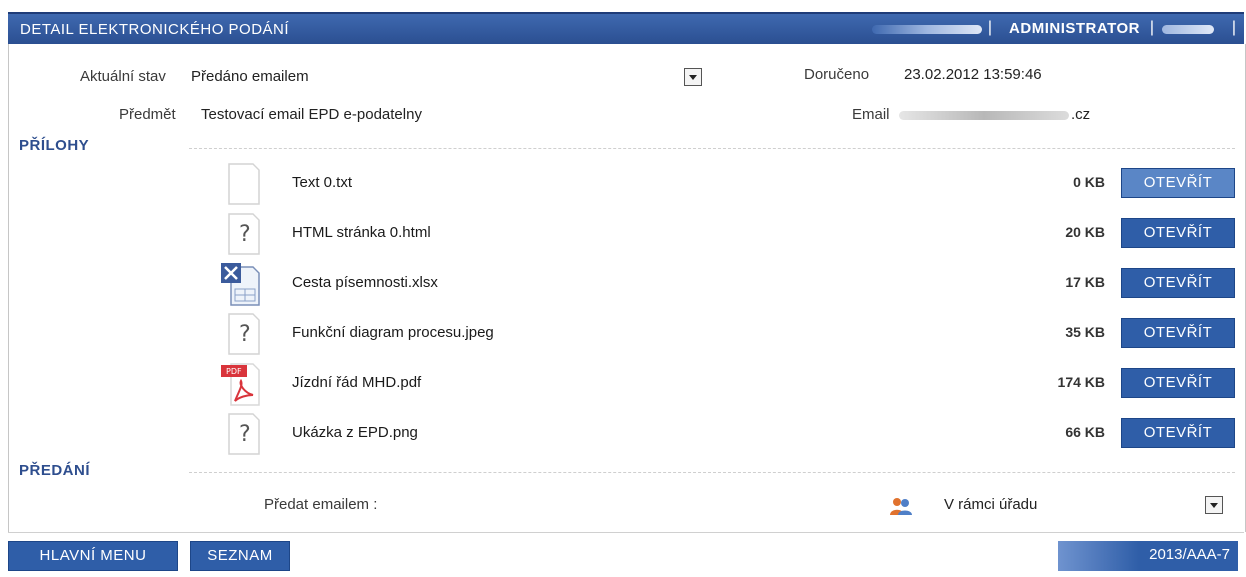 Image resolution: width=1246 pixels, height=577 pixels. What do you see at coordinates (1085, 332) in the screenshot?
I see `attachment-size: 35 KB` at bounding box center [1085, 332].